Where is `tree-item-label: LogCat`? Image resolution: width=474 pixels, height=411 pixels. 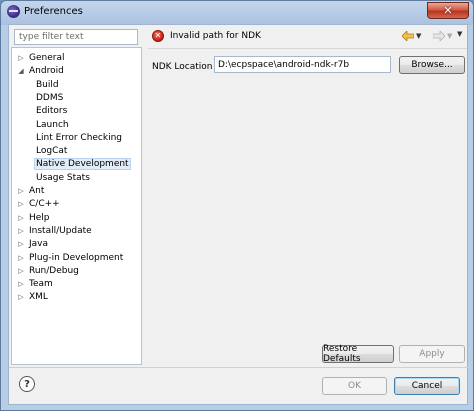 tree-item-label: LogCat is located at coordinates (52, 151).